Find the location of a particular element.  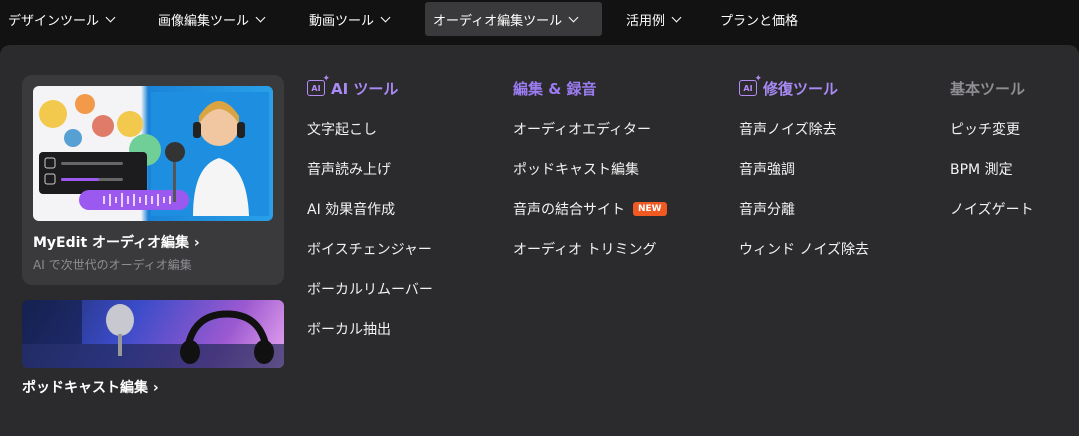

link-audio-joiner: 音声の結合サイト NEW is located at coordinates (590, 209).